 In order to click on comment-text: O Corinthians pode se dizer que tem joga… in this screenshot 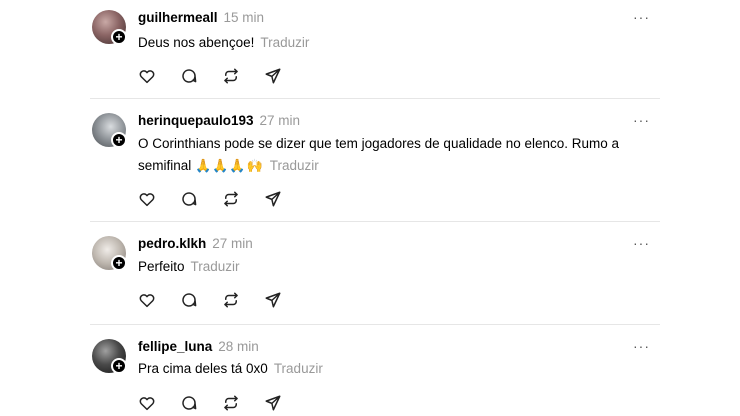, I will do `click(398, 155)`.